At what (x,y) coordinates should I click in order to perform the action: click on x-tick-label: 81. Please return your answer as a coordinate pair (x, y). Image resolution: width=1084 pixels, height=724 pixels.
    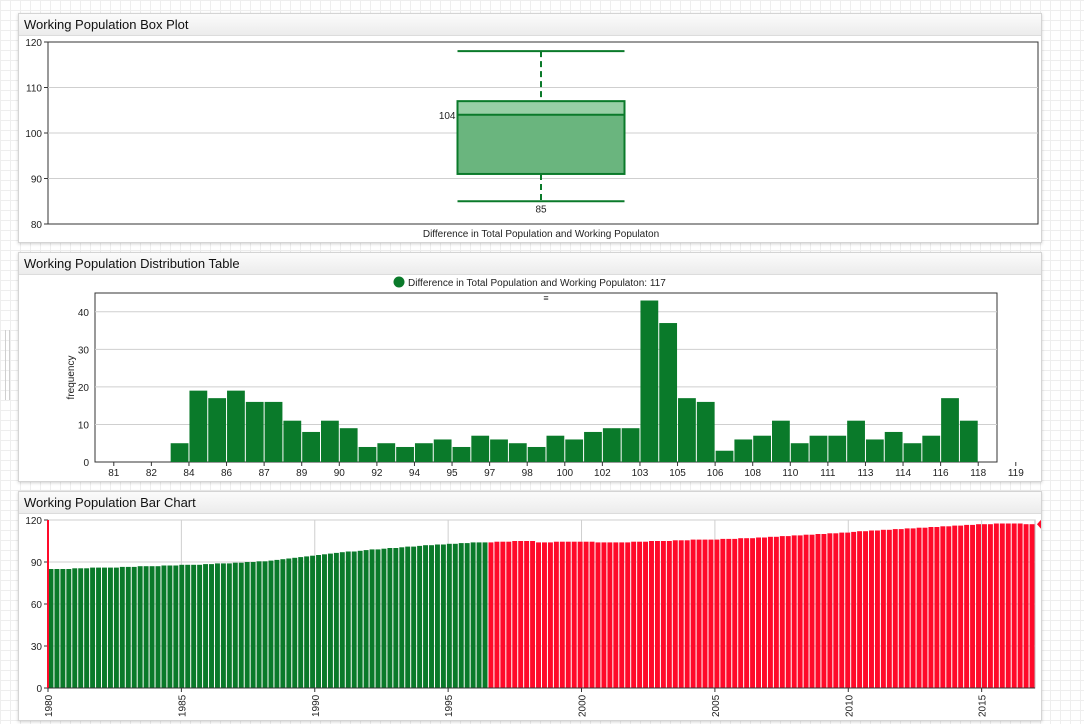
    Looking at the image, I should click on (114, 473).